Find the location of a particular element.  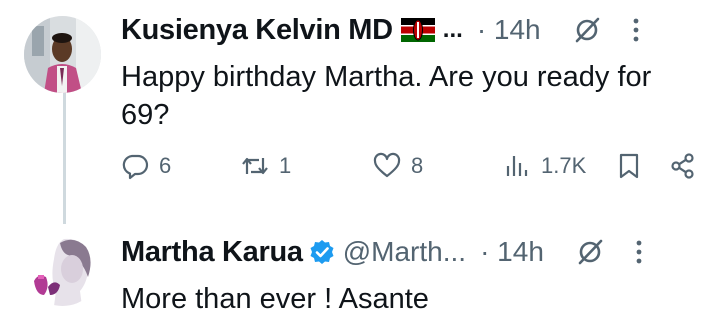

repost-button: 1 is located at coordinates (266, 166).